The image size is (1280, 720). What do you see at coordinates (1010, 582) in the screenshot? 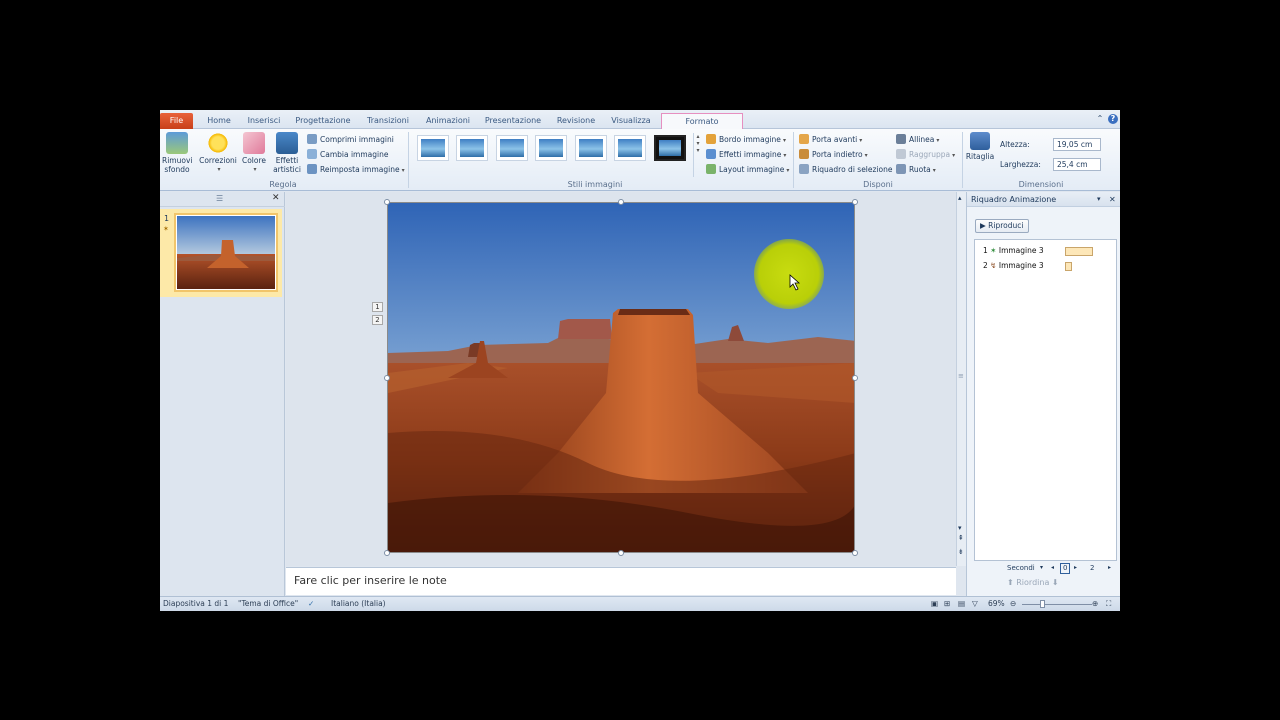
I see `move-up-icon: ⬆` at bounding box center [1010, 582].